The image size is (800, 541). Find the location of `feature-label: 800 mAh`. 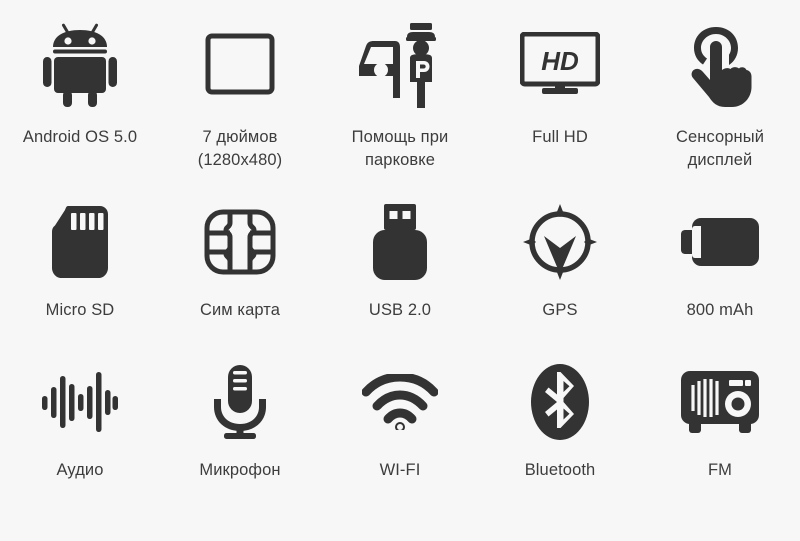

feature-label: 800 mAh is located at coordinates (720, 310).